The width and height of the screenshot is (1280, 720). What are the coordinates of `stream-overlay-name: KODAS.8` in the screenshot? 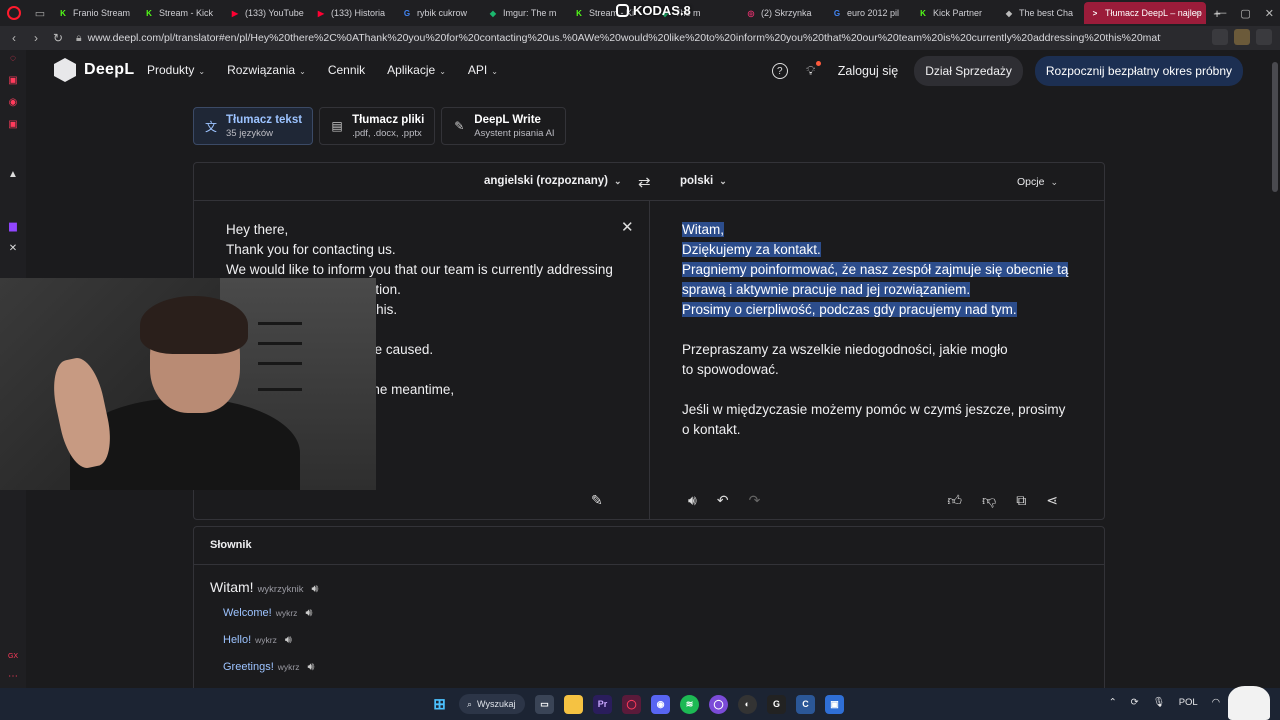 It's located at (653, 10).